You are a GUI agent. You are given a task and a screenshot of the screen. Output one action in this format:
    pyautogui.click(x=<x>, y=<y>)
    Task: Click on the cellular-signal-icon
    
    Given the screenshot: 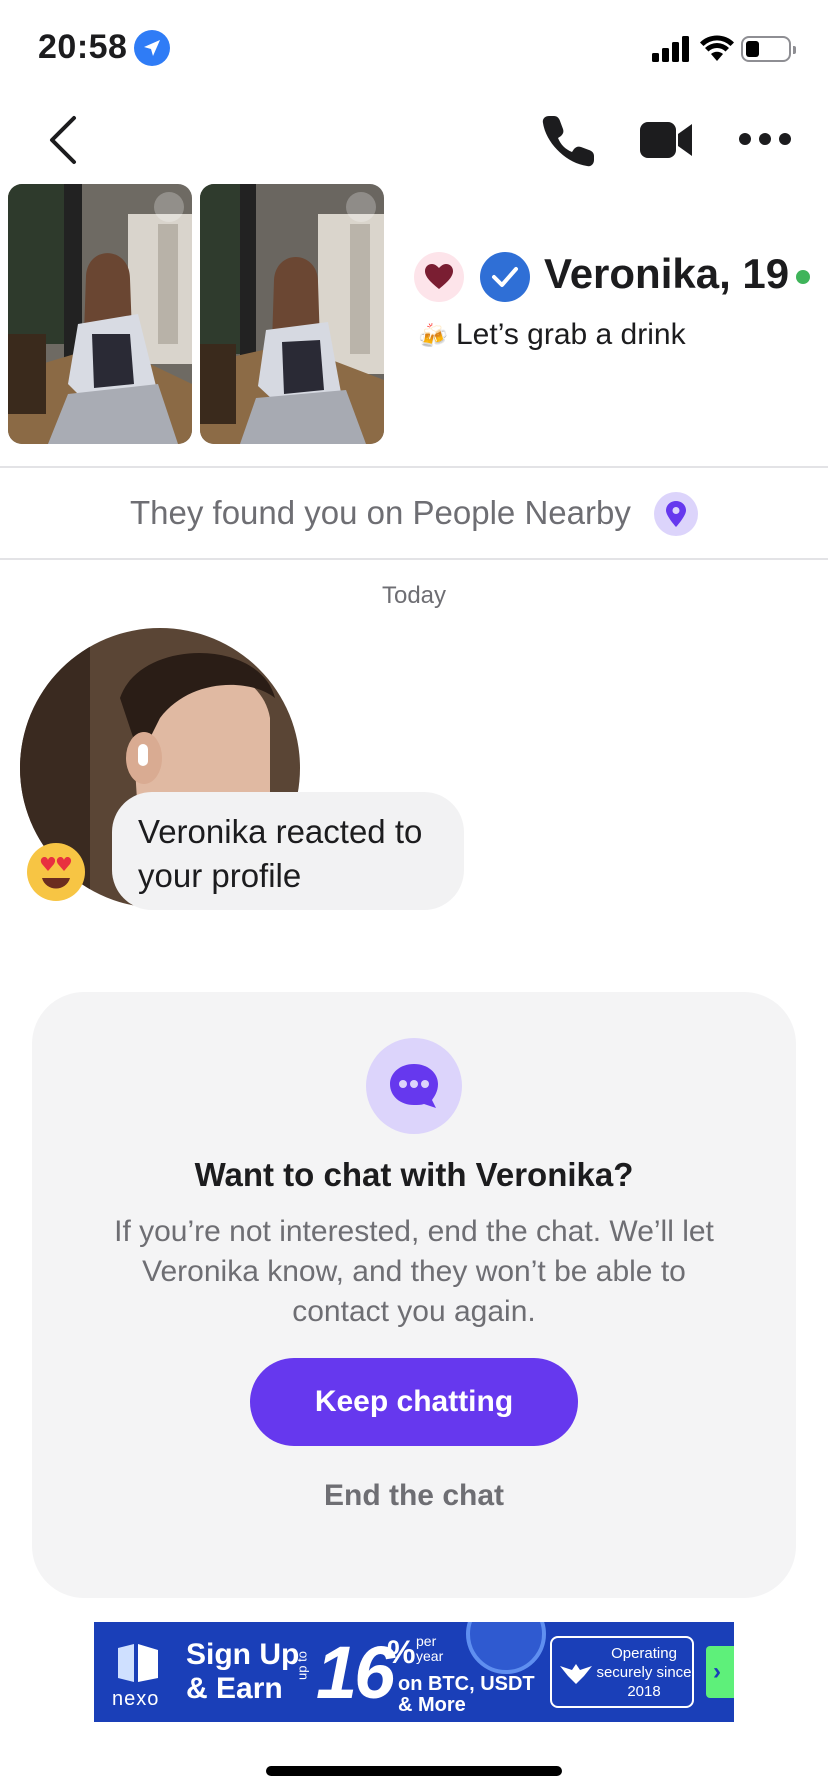 What is the action you would take?
    pyautogui.click(x=670, y=49)
    